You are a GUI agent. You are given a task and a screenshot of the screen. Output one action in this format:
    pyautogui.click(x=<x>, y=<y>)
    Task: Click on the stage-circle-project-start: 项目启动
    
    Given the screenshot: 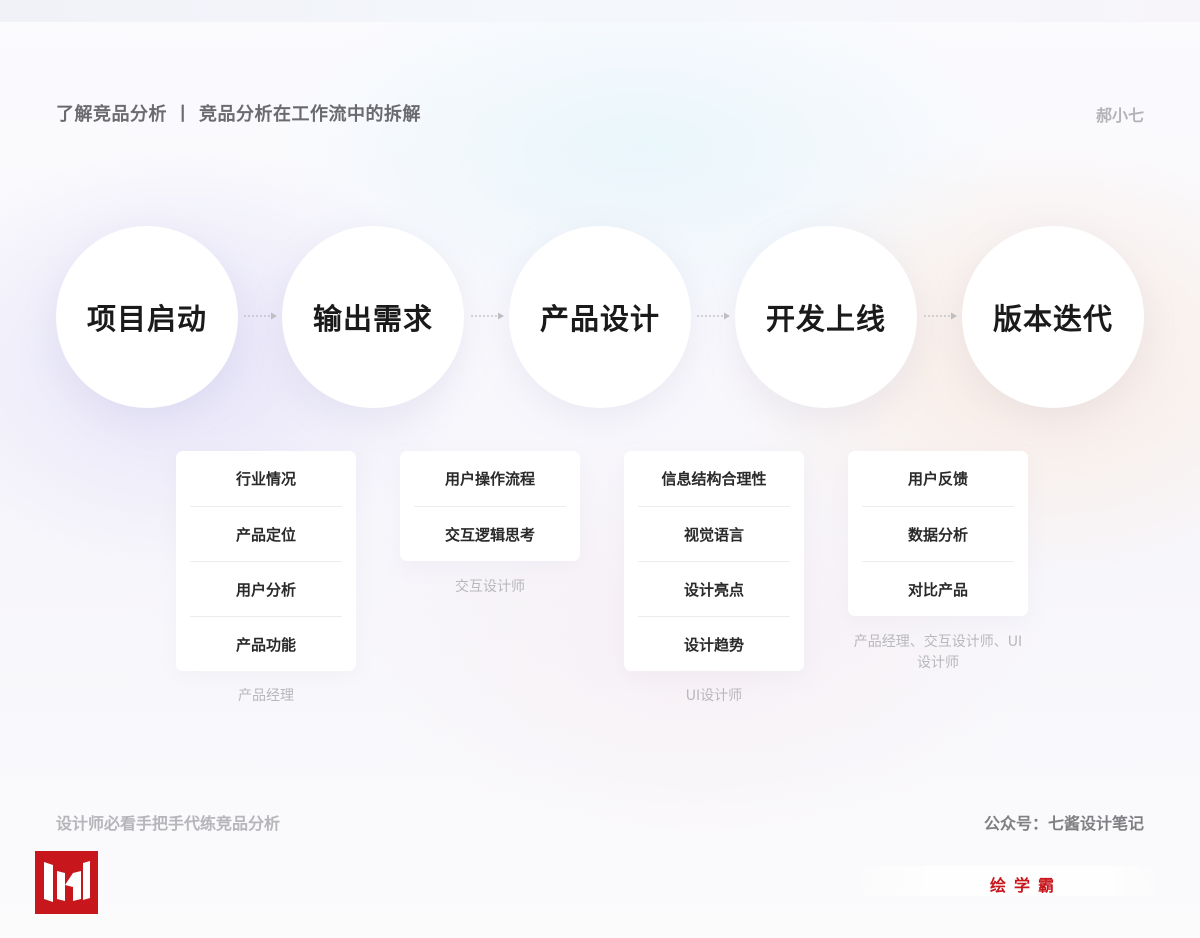 What is the action you would take?
    pyautogui.click(x=147, y=317)
    